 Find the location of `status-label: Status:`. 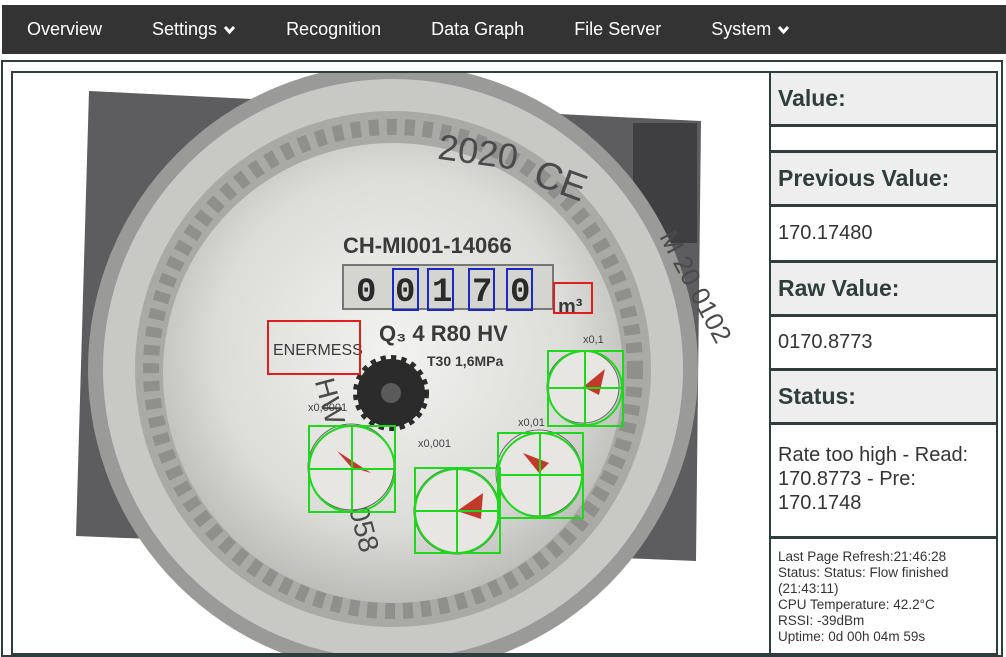

status-label: Status: is located at coordinates (817, 396).